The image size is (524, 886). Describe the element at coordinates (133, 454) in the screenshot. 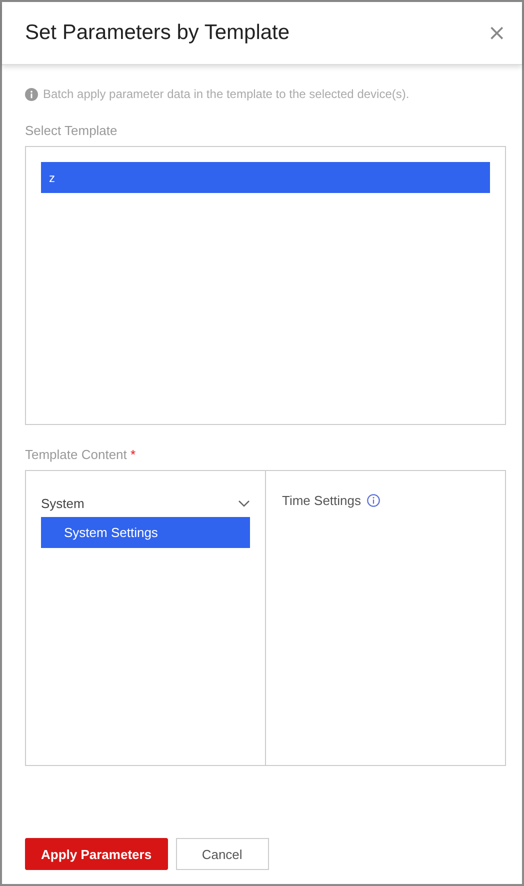

I see `required-mark: *` at that location.